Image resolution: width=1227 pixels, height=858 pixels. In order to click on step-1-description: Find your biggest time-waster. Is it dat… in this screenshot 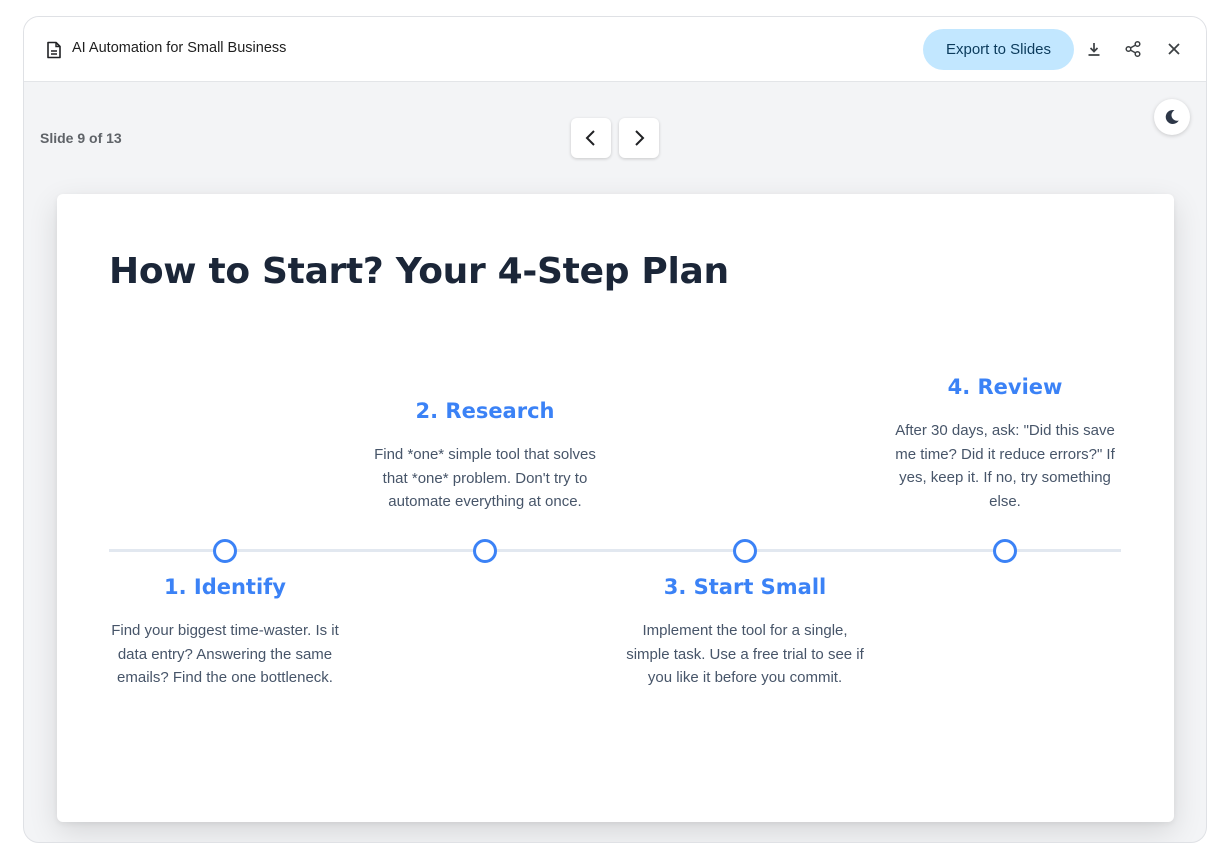, I will do `click(225, 654)`.